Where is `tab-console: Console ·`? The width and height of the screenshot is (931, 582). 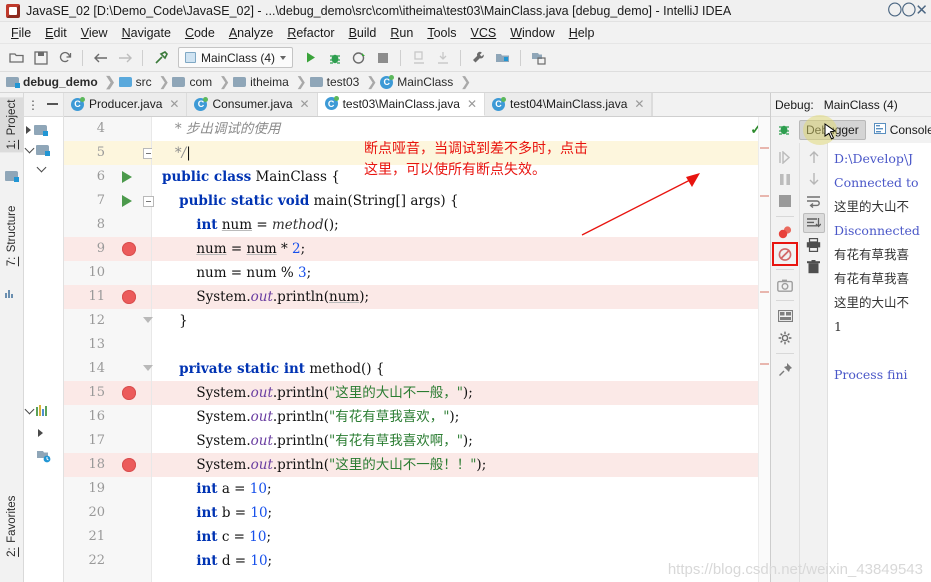
tab-console: Console · is located at coordinates (899, 130).